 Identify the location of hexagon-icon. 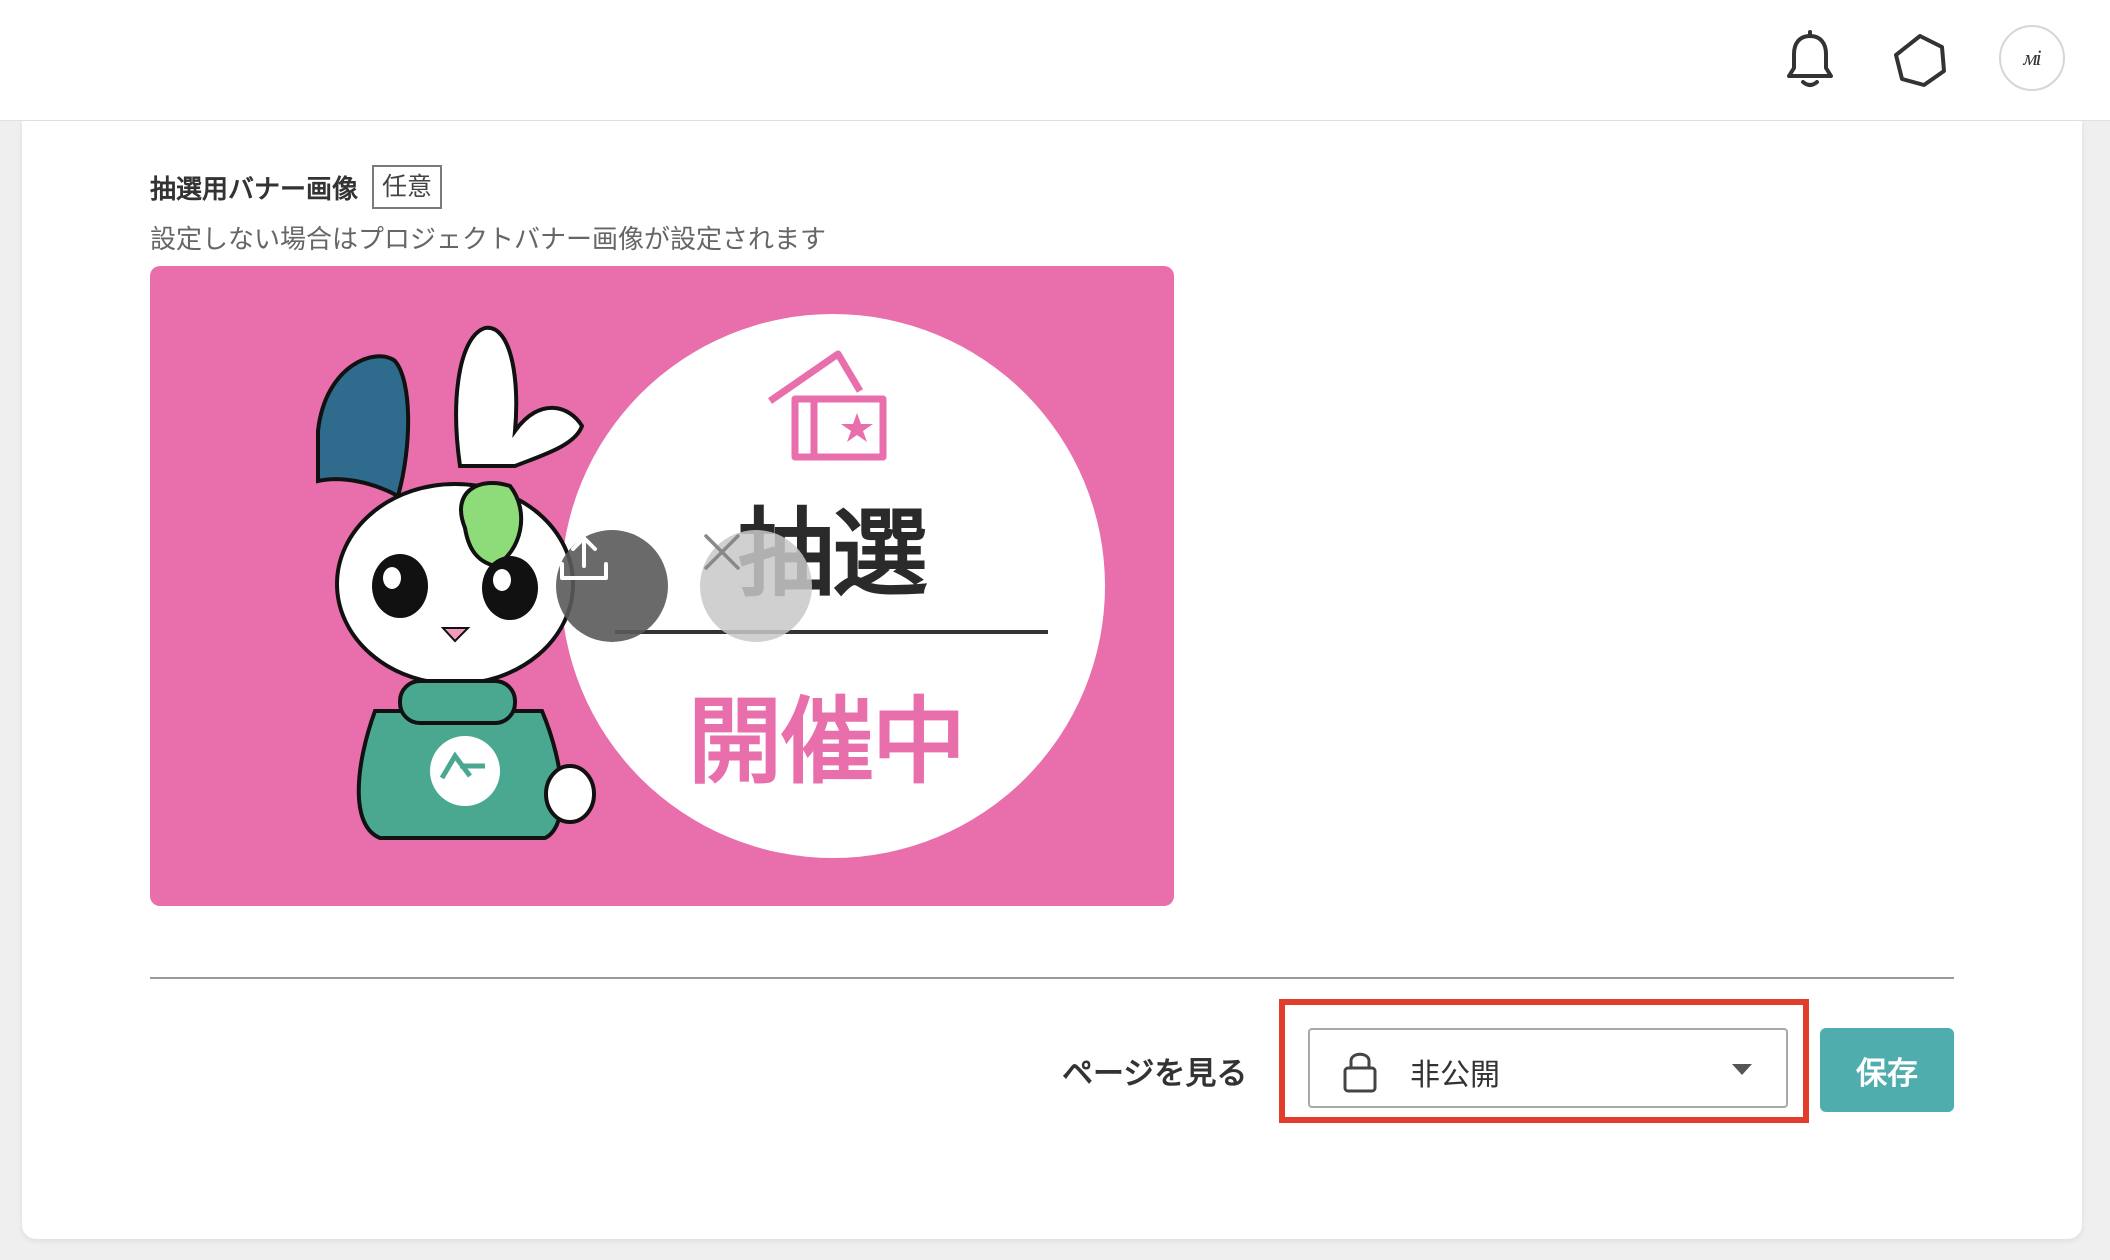
(1920, 60).